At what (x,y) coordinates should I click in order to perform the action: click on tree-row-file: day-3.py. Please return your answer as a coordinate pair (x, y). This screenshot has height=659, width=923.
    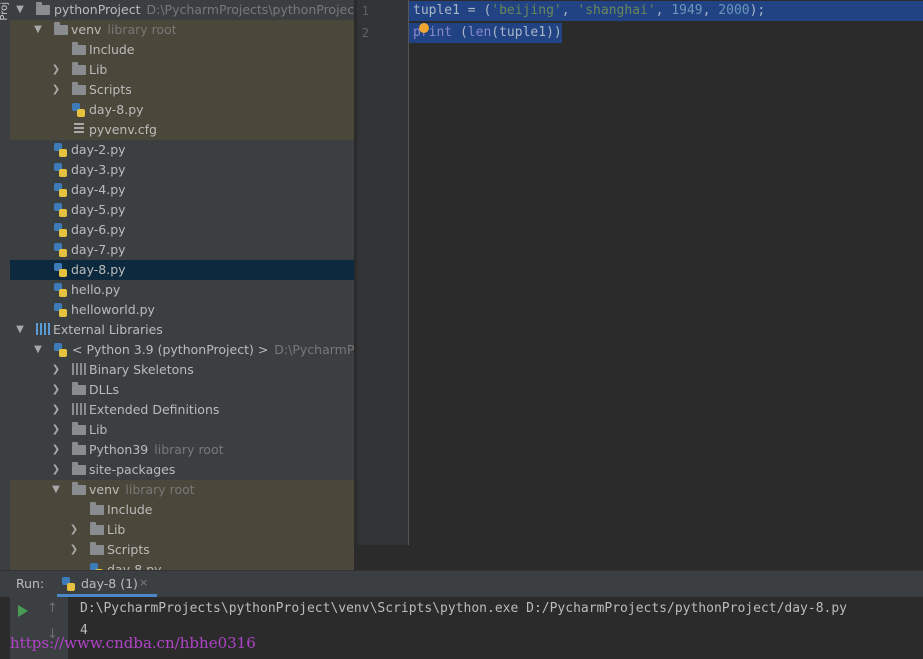
    Looking at the image, I should click on (182, 170).